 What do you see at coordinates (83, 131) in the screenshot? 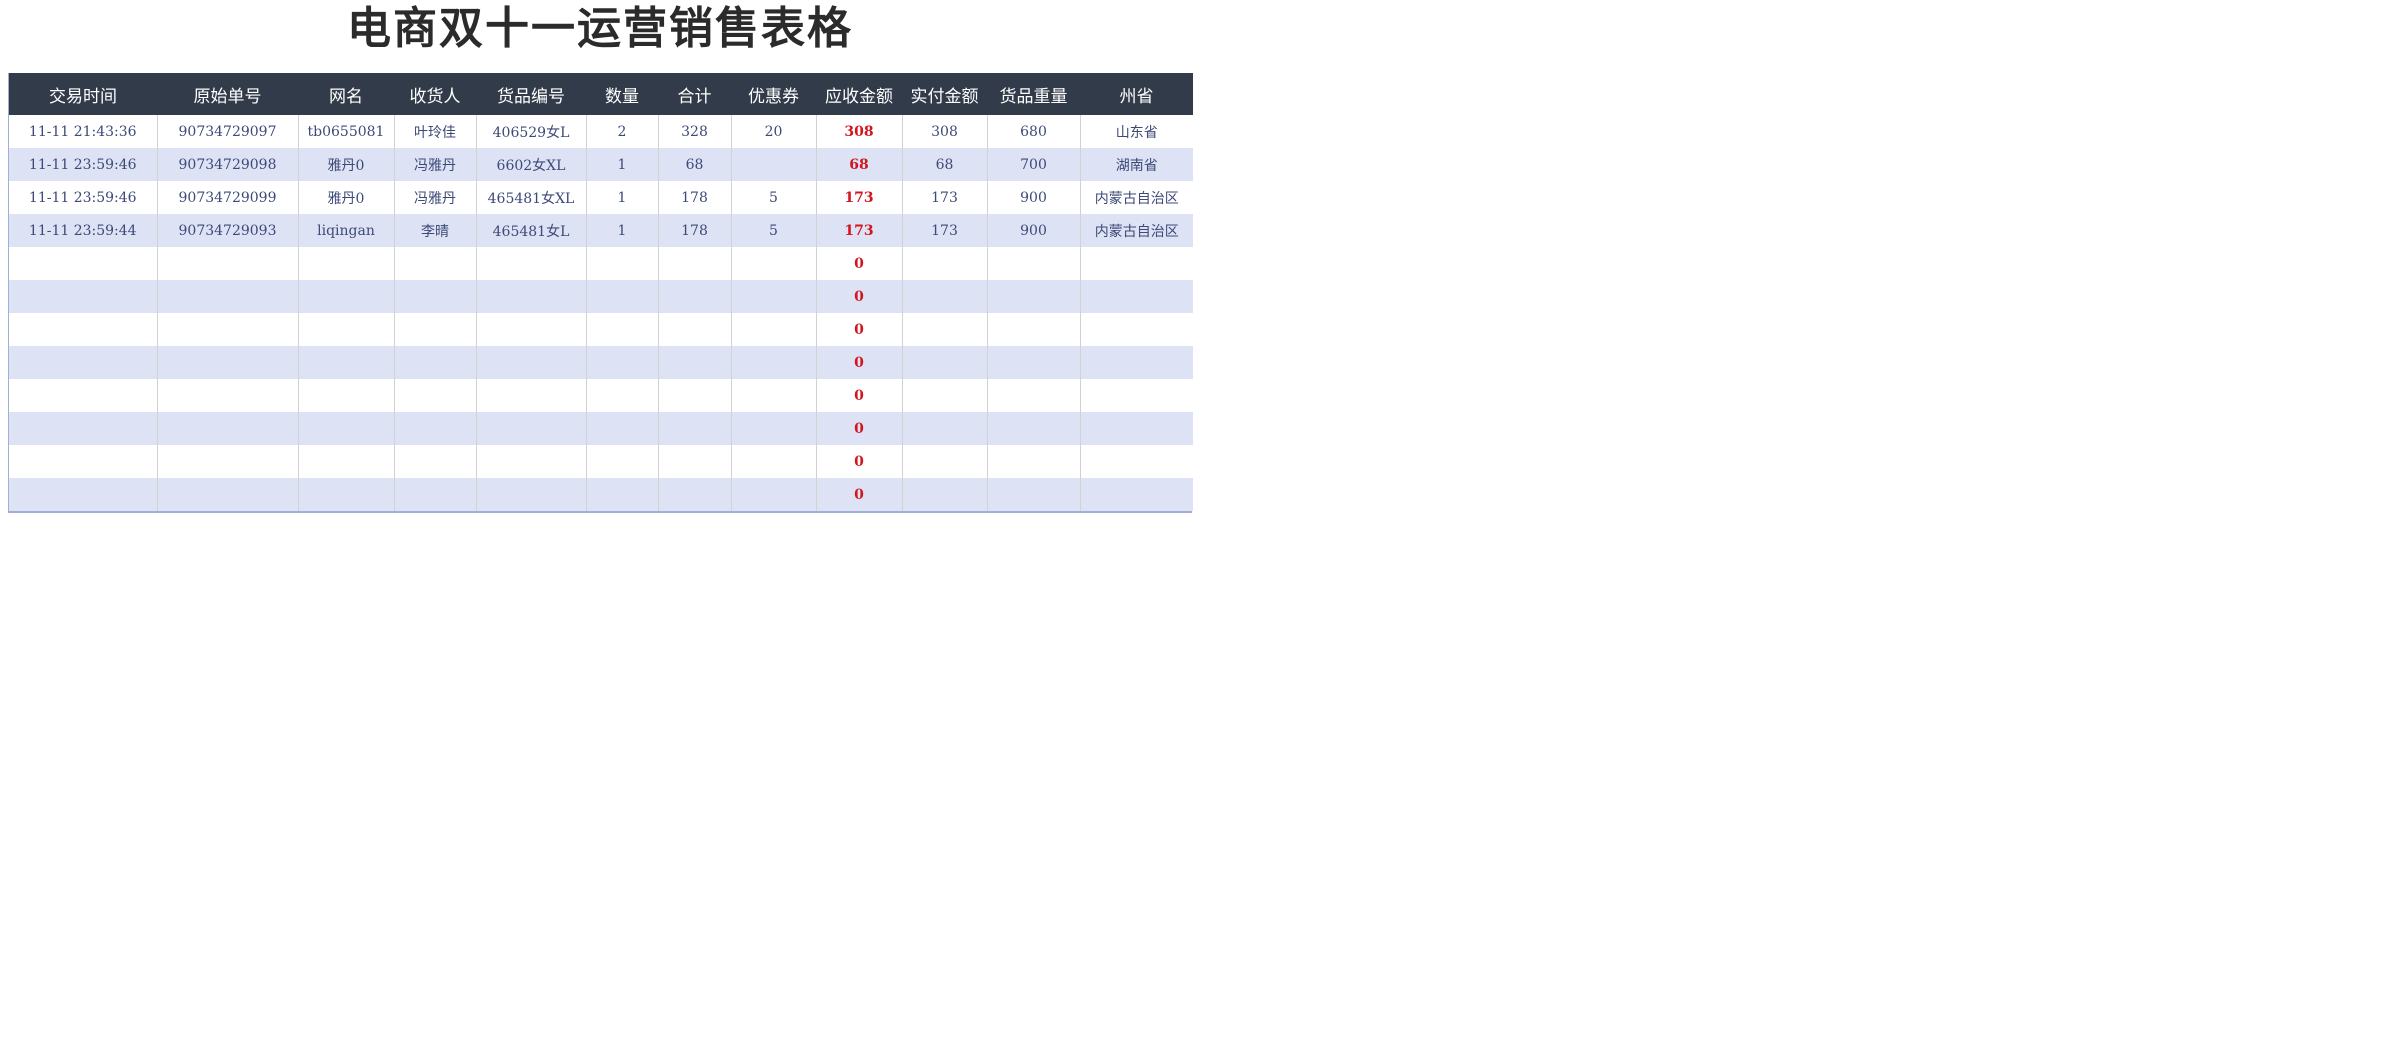
I see `cell-trade-time: 11-11 21:43:36` at bounding box center [83, 131].